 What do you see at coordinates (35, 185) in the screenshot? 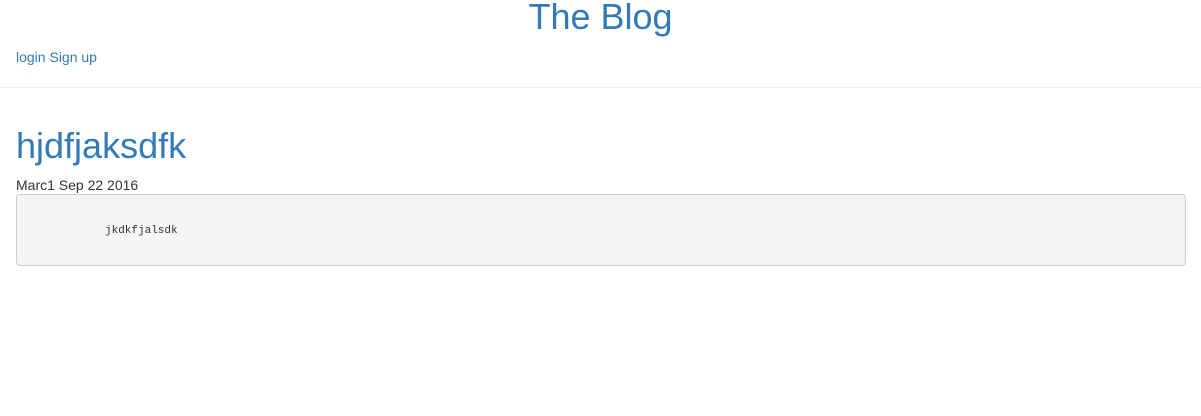
I see `post-author: Marc1` at bounding box center [35, 185].